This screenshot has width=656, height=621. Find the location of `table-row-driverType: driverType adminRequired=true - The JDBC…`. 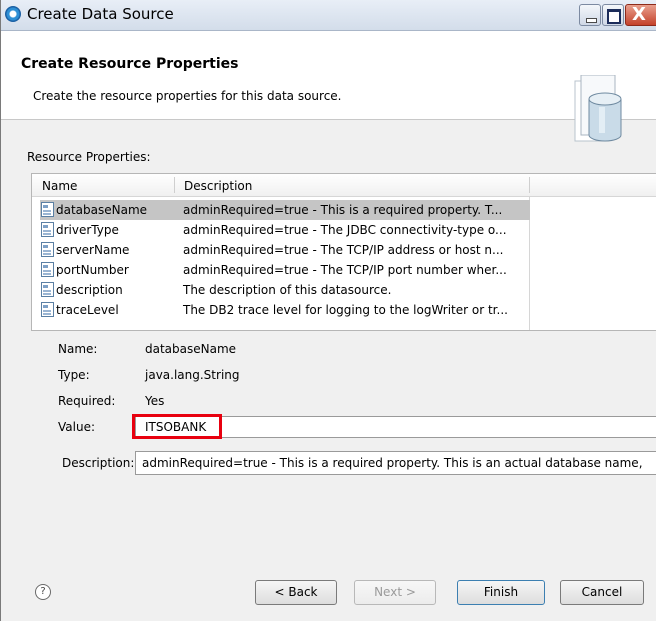

table-row-driverType: driverType adminRequired=true - The JDBC… is located at coordinates (344, 230).